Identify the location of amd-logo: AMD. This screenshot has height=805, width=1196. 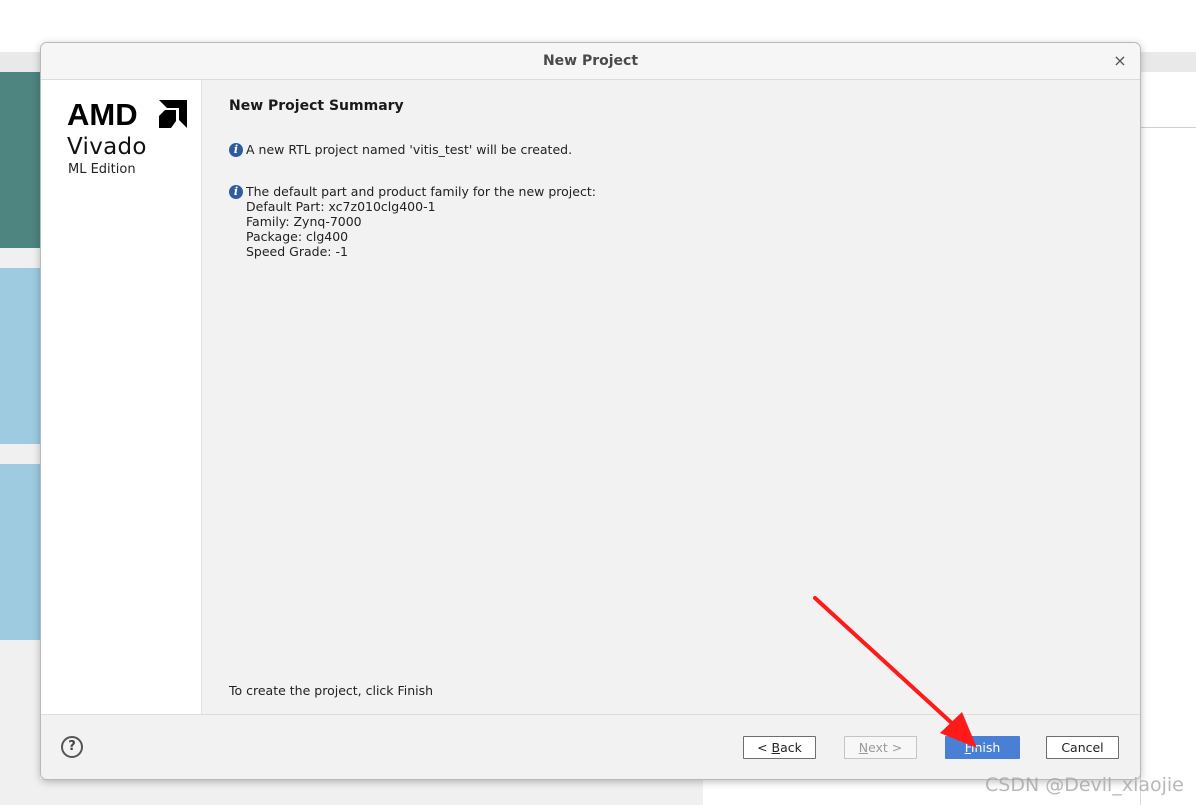
(128, 115).